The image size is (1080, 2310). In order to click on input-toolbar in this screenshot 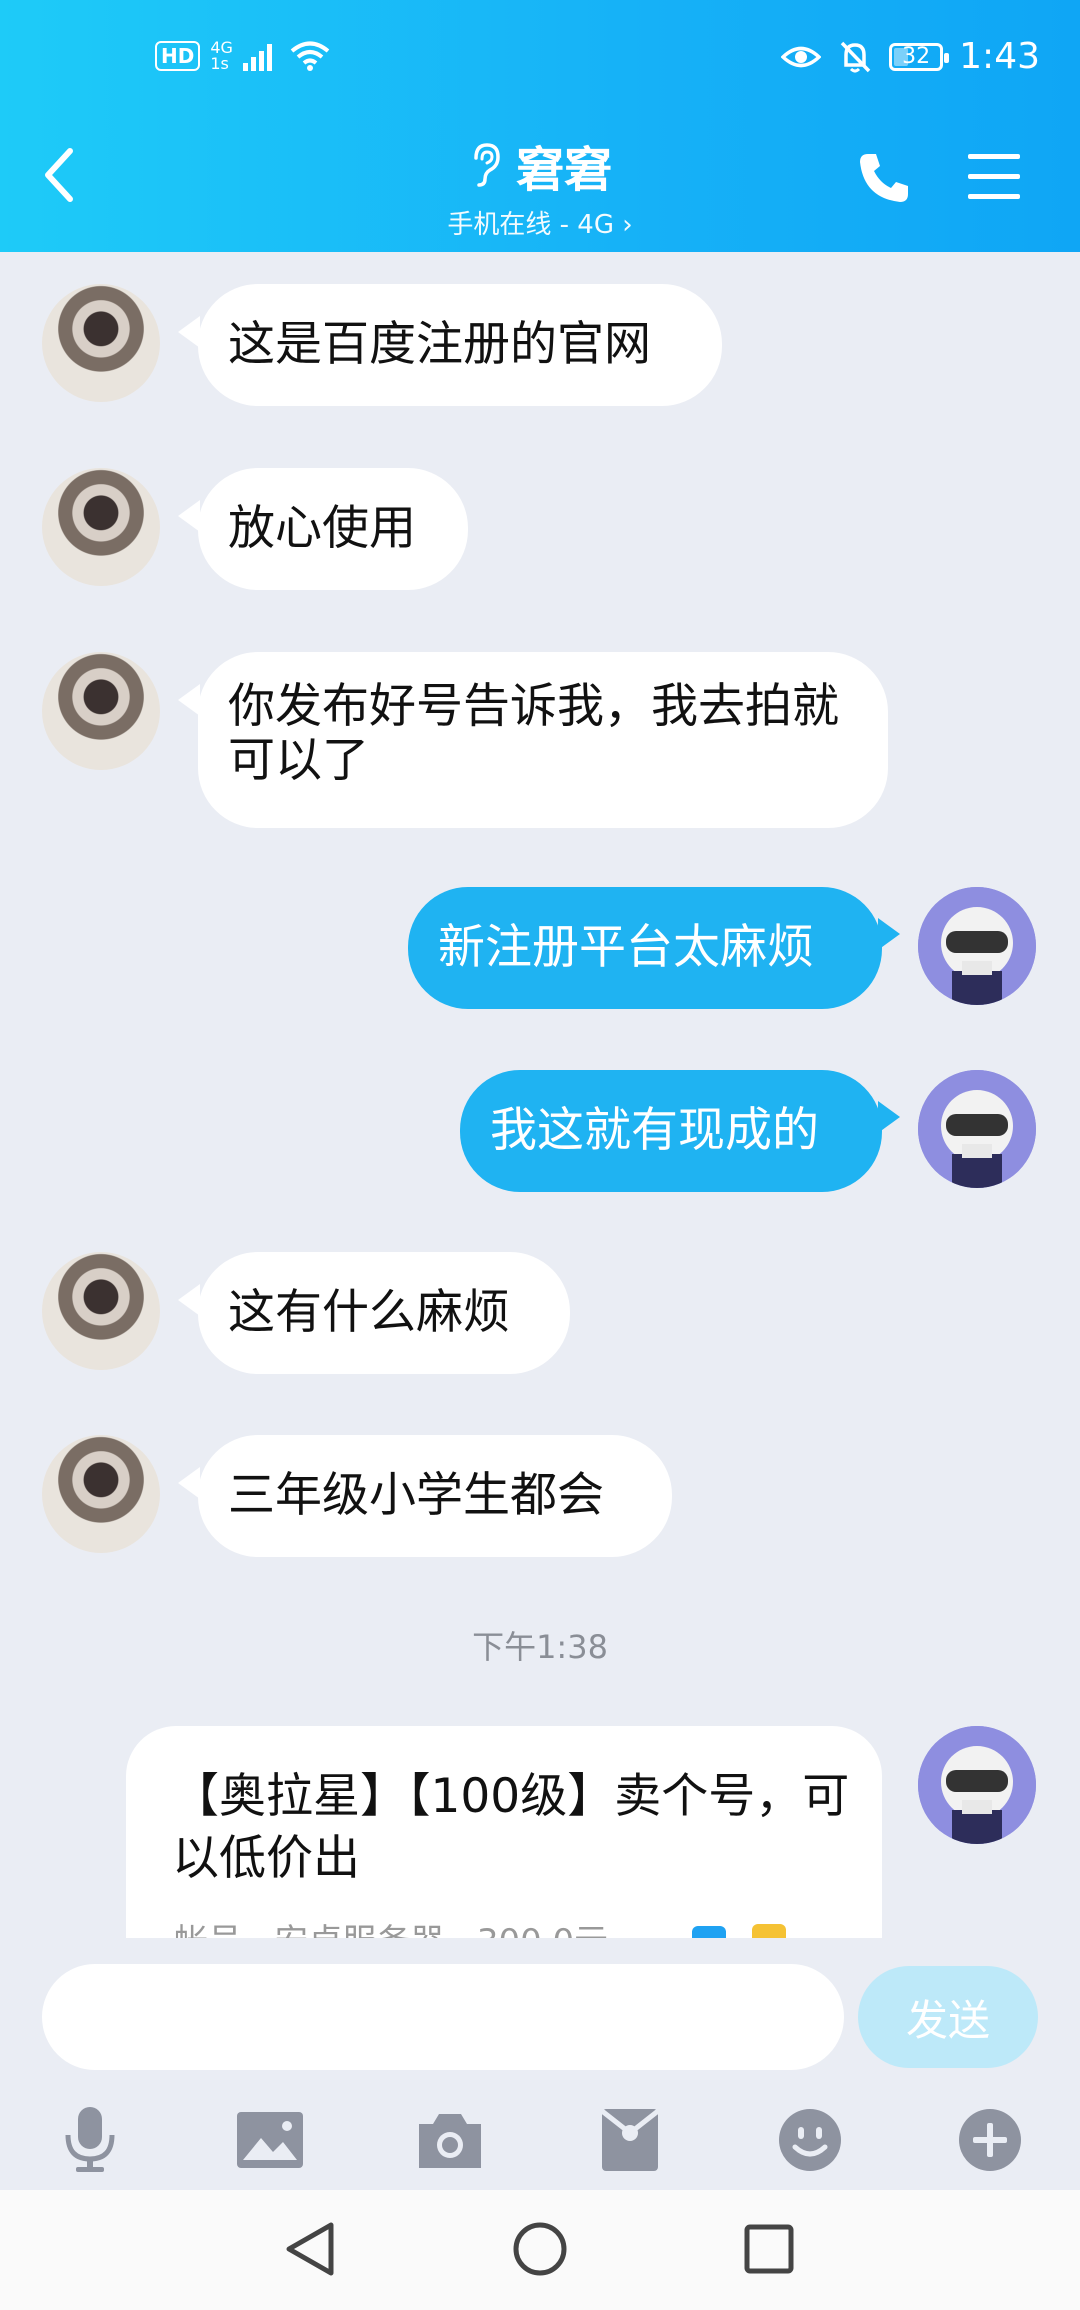, I will do `click(540, 2145)`.